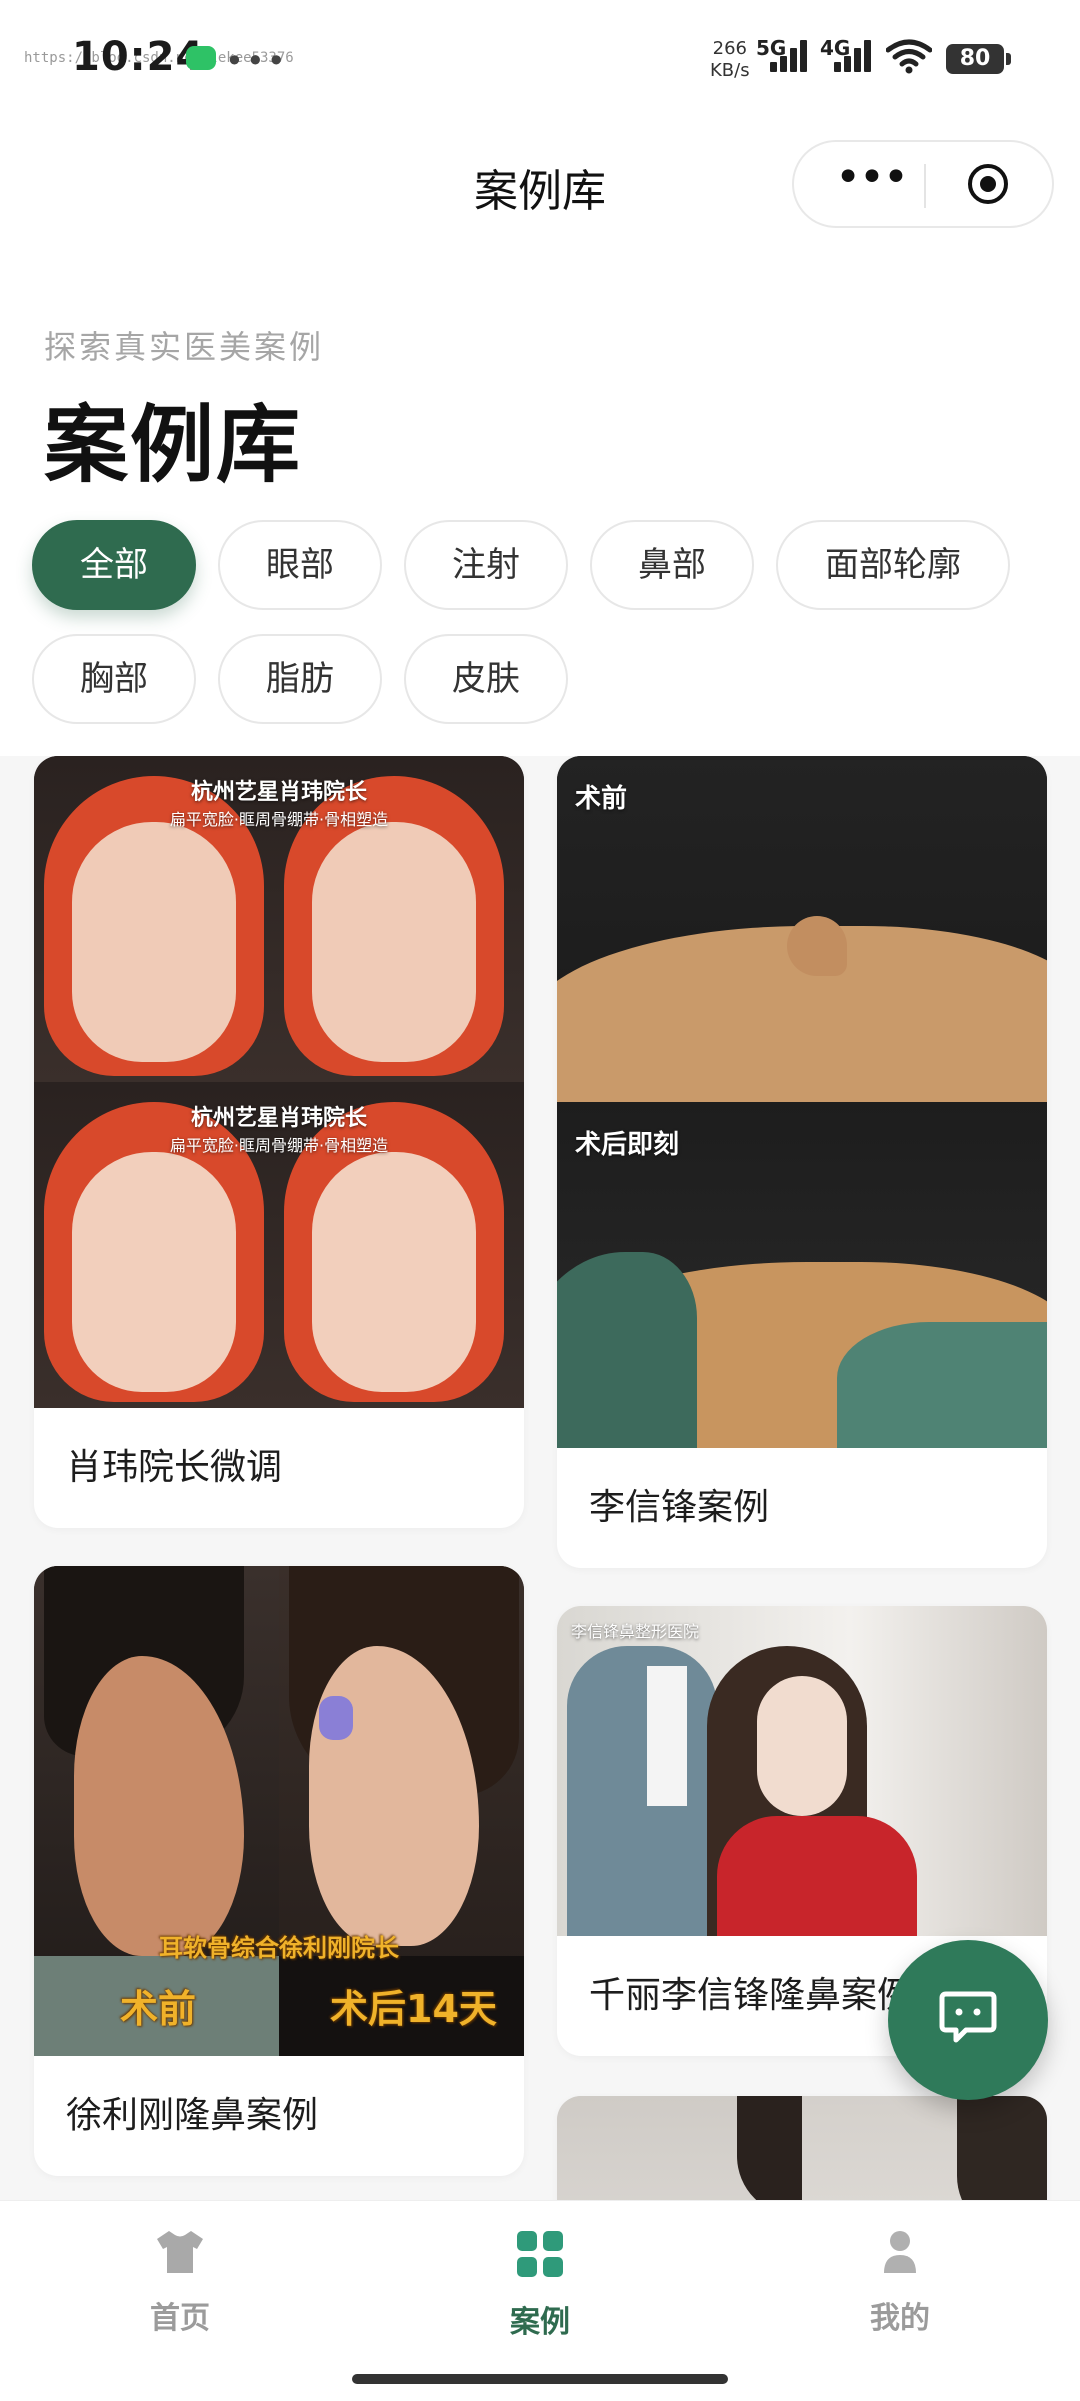  I want to click on notification-dots-icon: •••, so click(256, 61).